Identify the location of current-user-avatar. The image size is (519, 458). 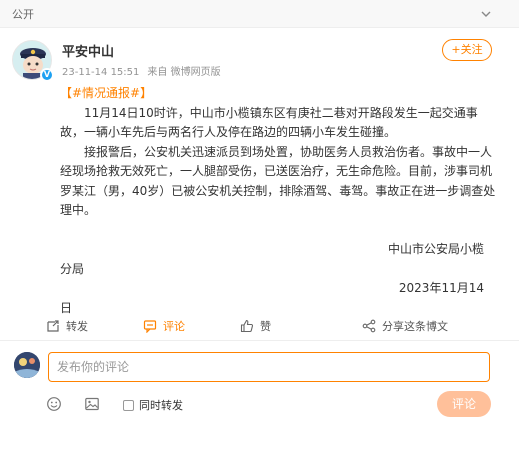
(27, 365).